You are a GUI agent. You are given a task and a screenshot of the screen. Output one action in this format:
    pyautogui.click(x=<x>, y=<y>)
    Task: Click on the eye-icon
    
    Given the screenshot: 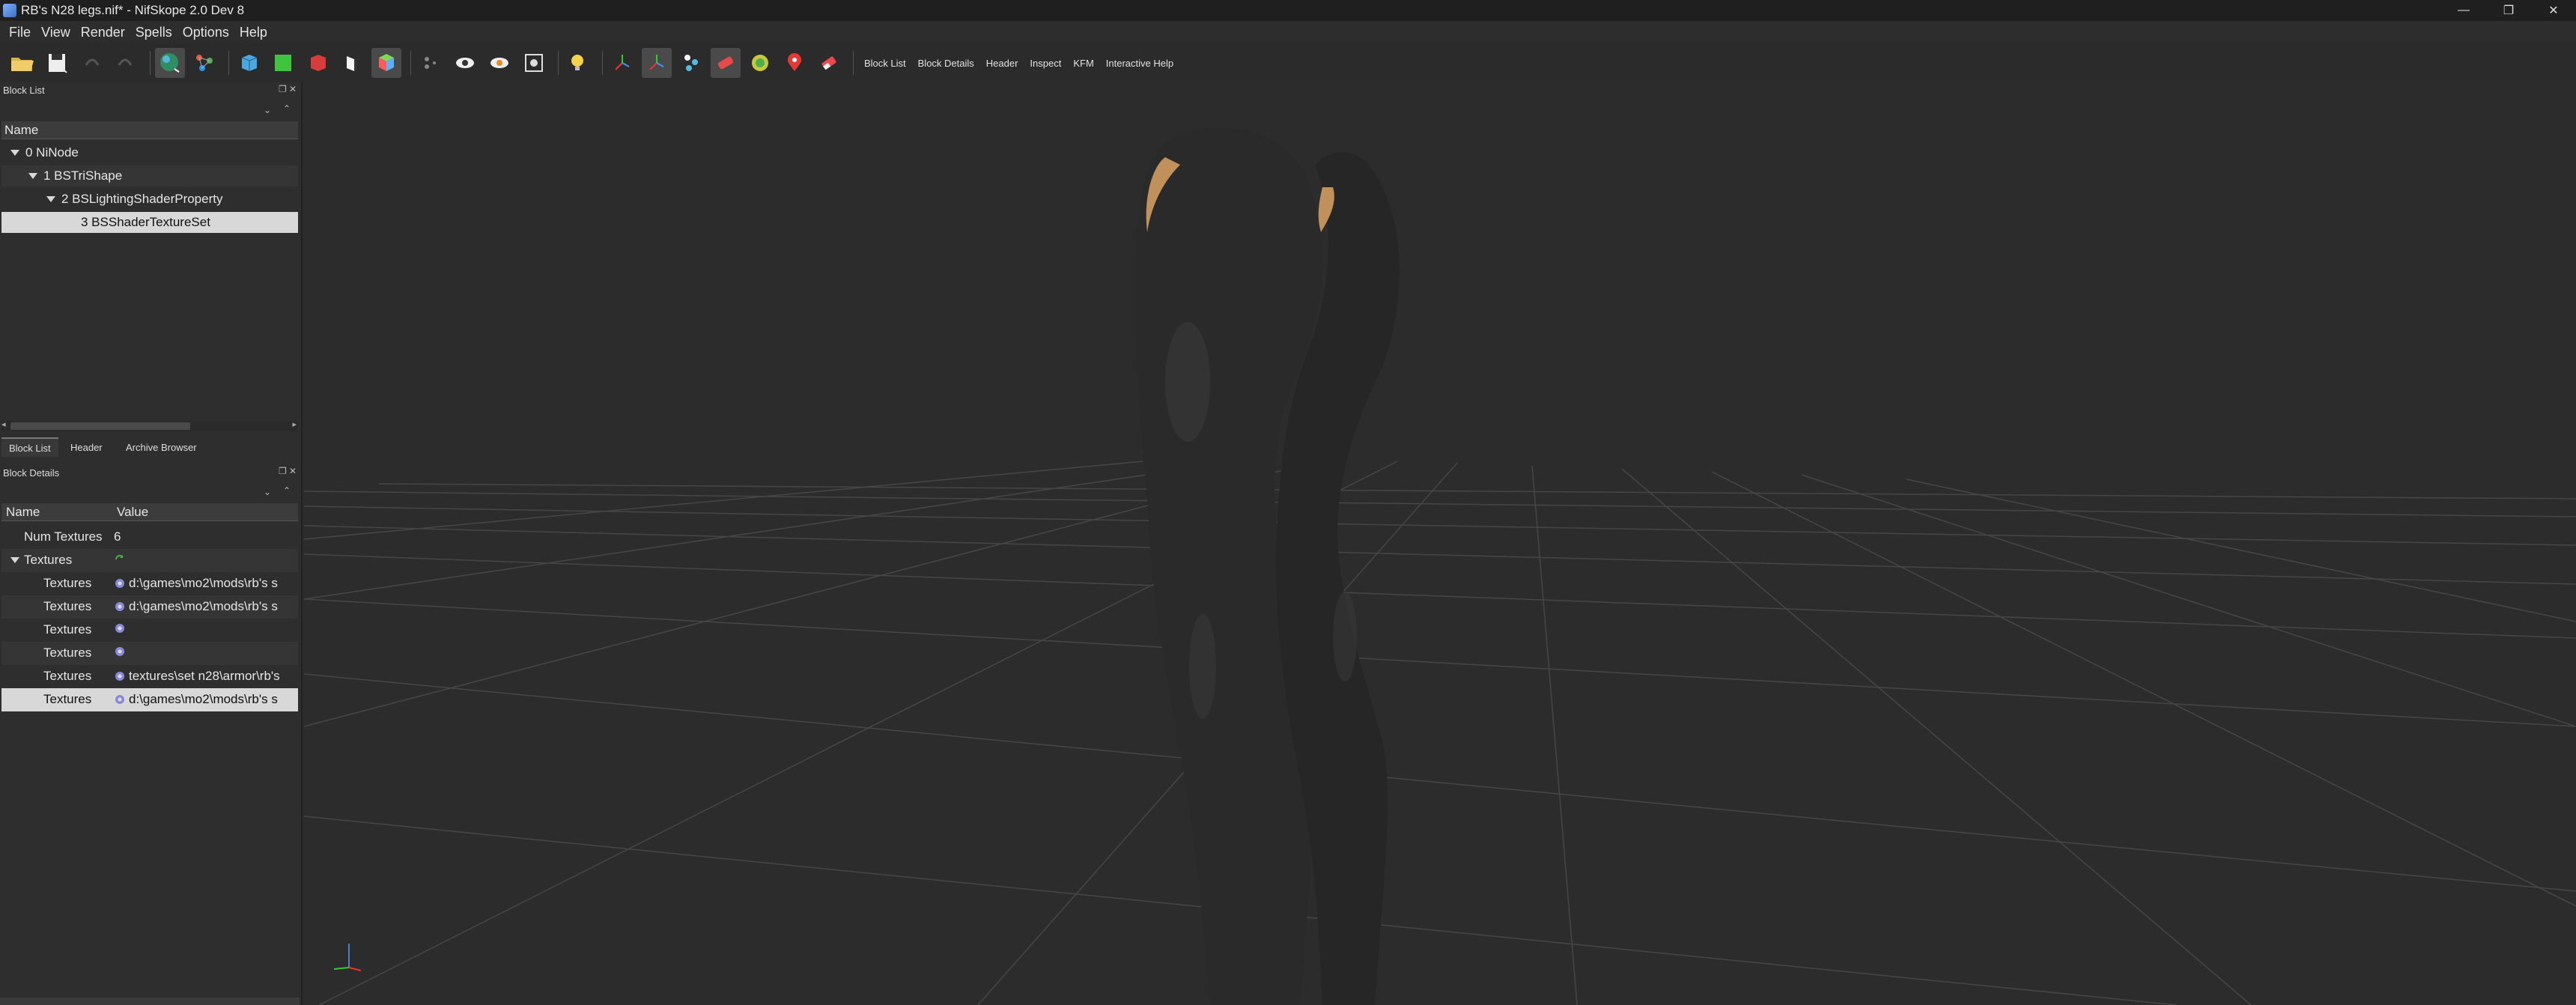 What is the action you would take?
    pyautogui.click(x=465, y=63)
    